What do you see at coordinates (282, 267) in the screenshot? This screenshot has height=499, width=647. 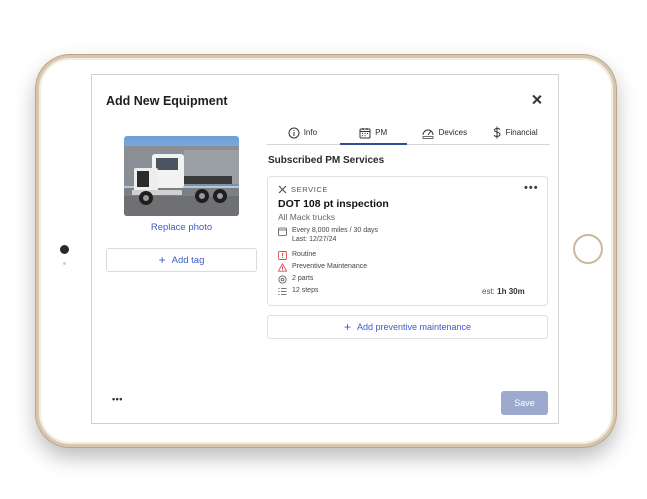 I see `warning-icon` at bounding box center [282, 267].